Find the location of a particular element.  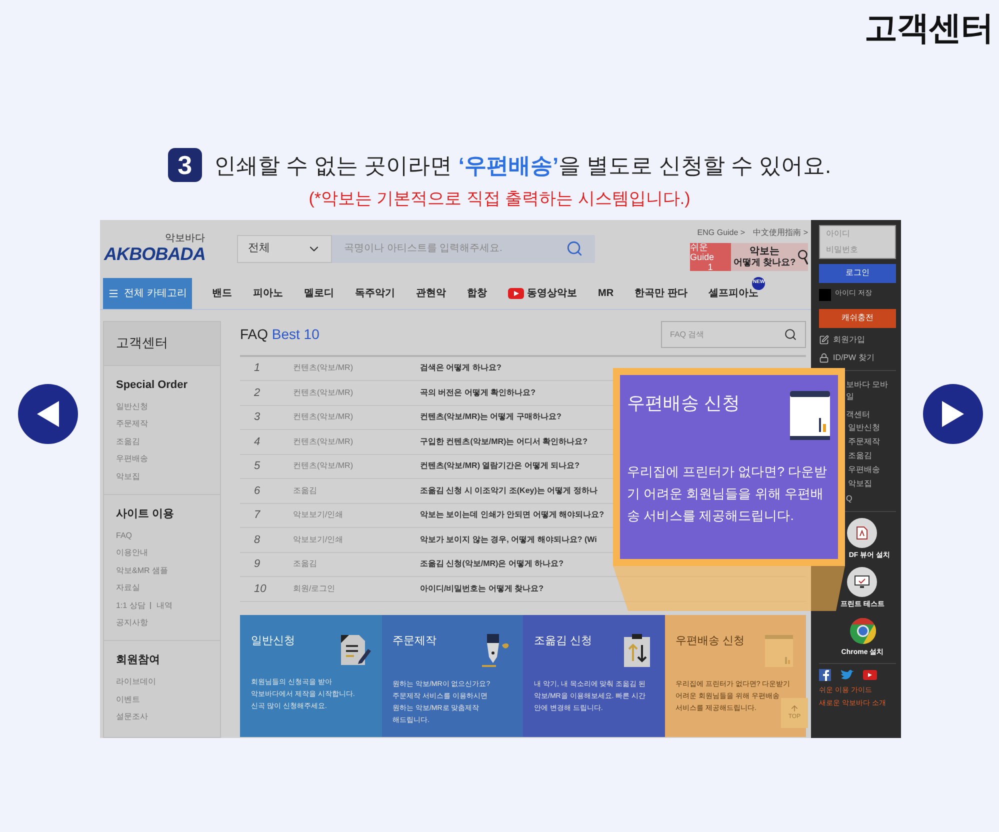

mobile-link: 보바다 모바일 is located at coordinates (871, 390).